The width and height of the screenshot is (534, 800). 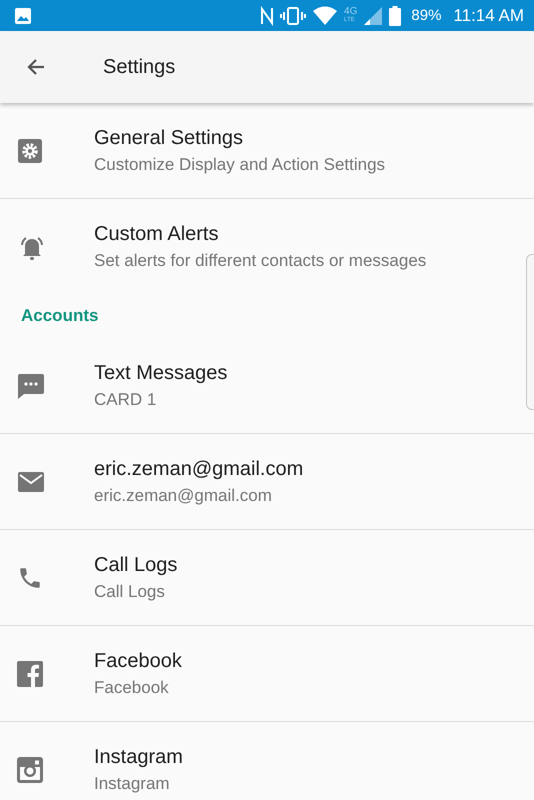 I want to click on message-icon, so click(x=31, y=385).